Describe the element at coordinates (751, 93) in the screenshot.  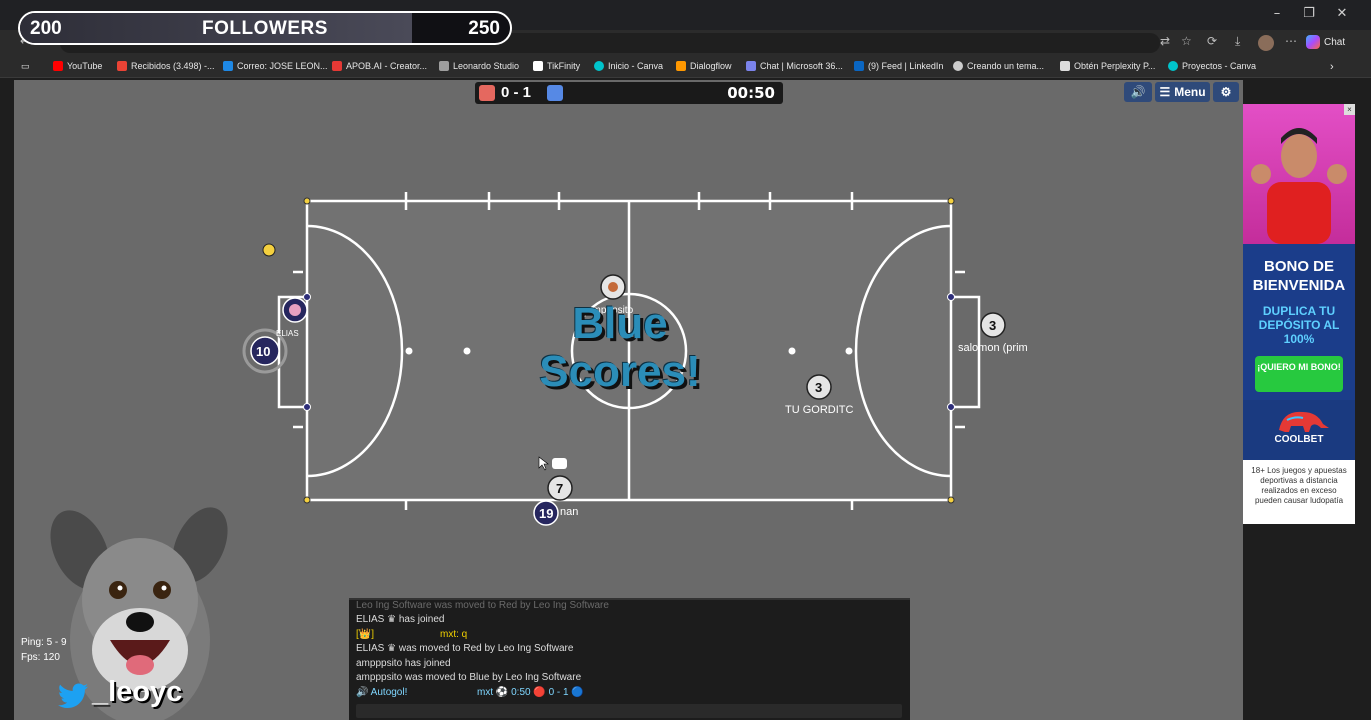
I see `match-timer: 00:50` at that location.